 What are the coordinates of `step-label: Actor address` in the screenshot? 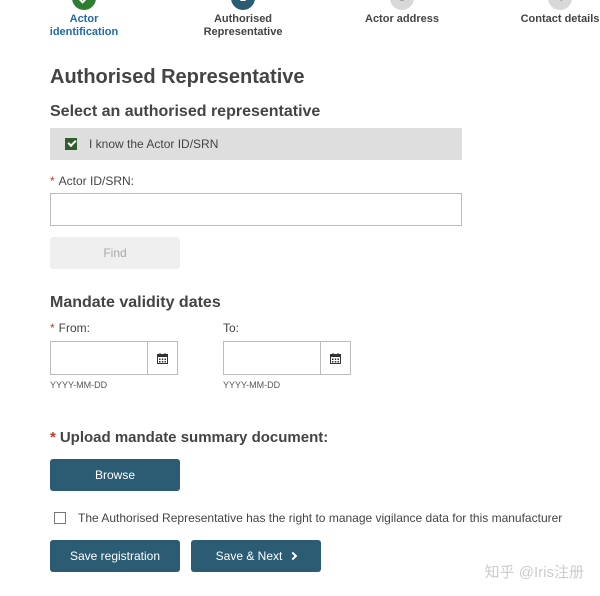 It's located at (402, 19).